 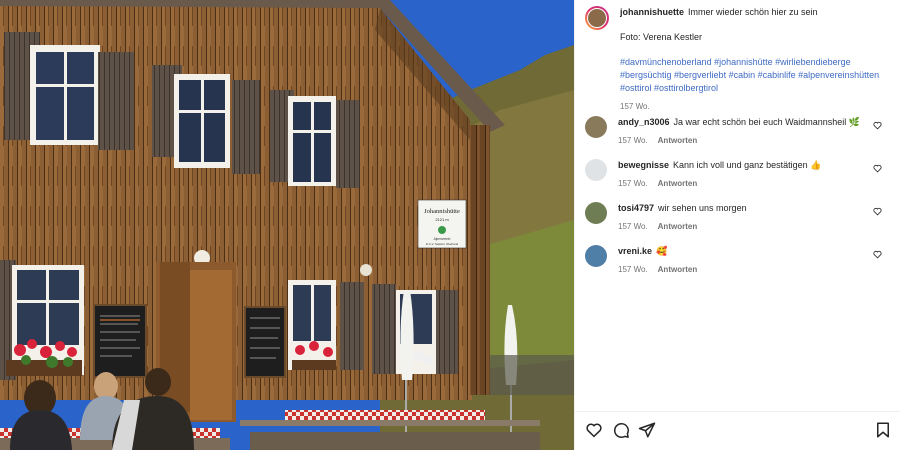 I want to click on comment-text: 🥰, so click(x=662, y=251).